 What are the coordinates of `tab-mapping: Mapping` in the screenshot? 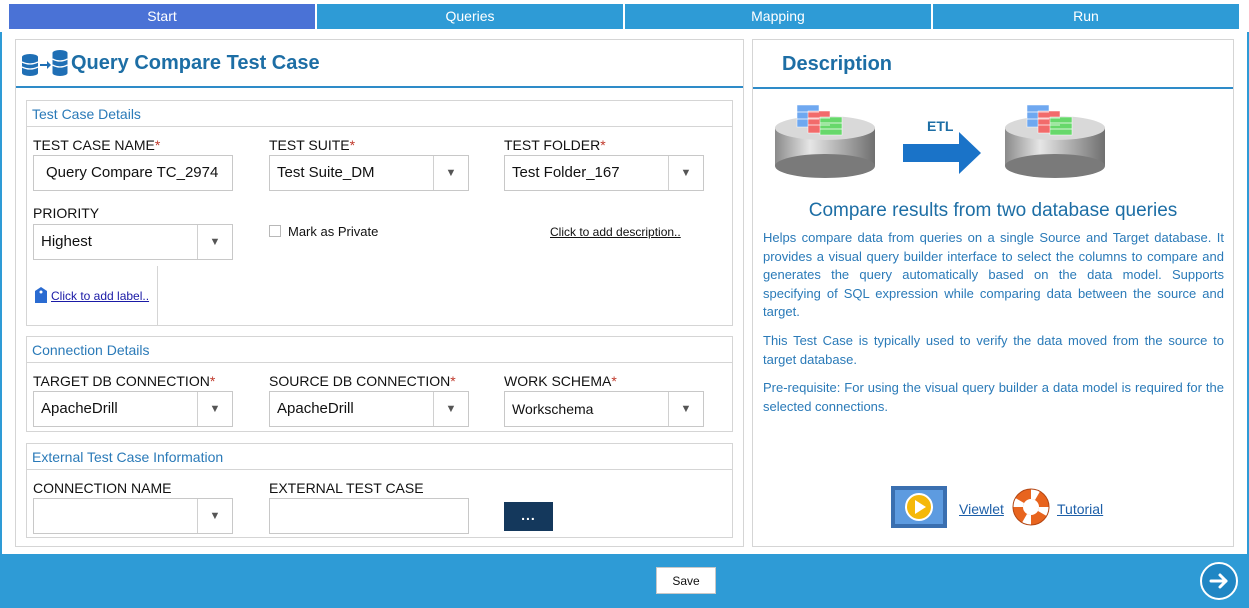 It's located at (778, 16).